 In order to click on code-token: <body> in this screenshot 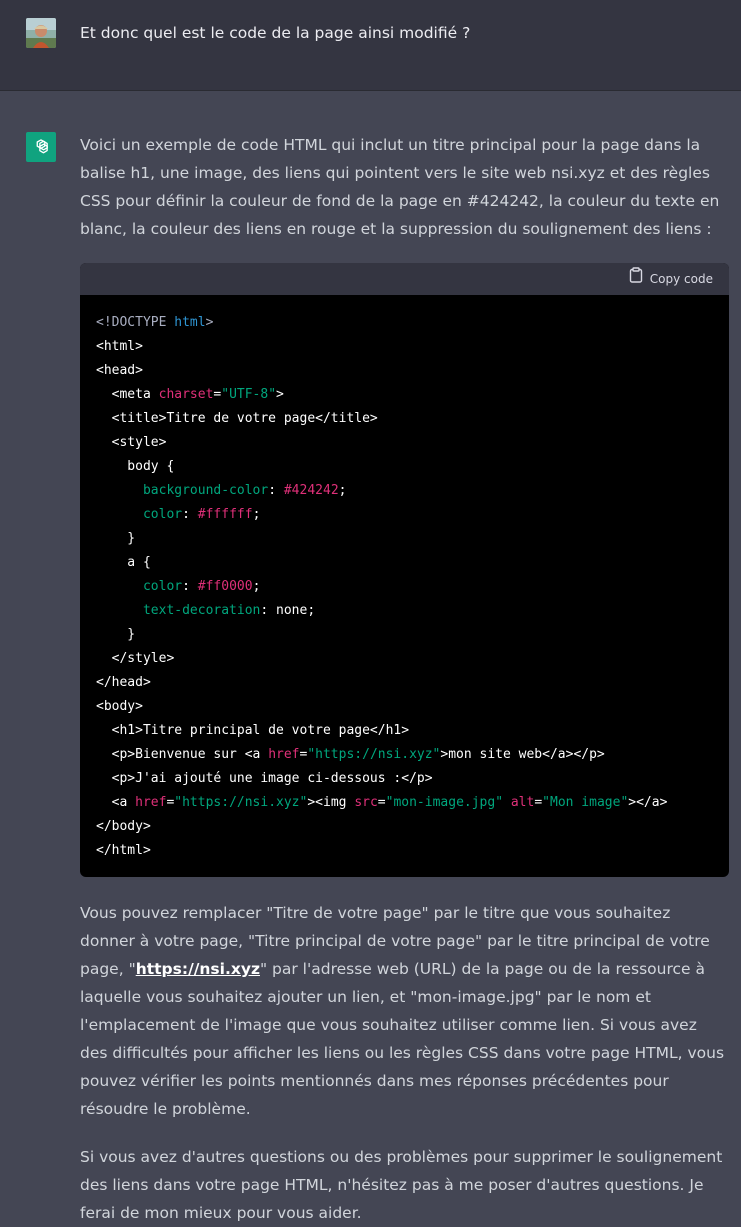, I will do `click(119, 706)`.